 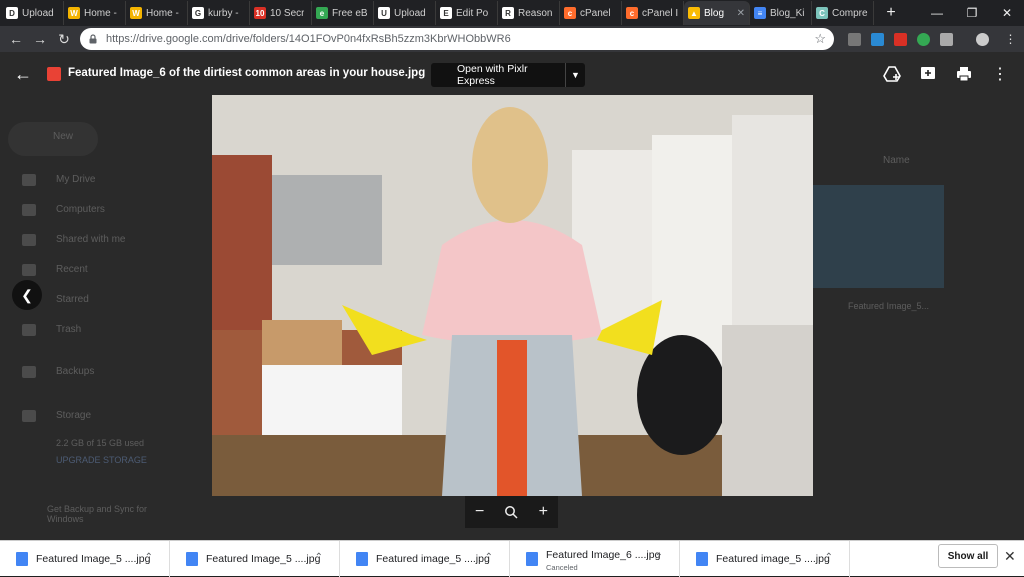 I want to click on tab-8: R Reason, so click(x=529, y=13).